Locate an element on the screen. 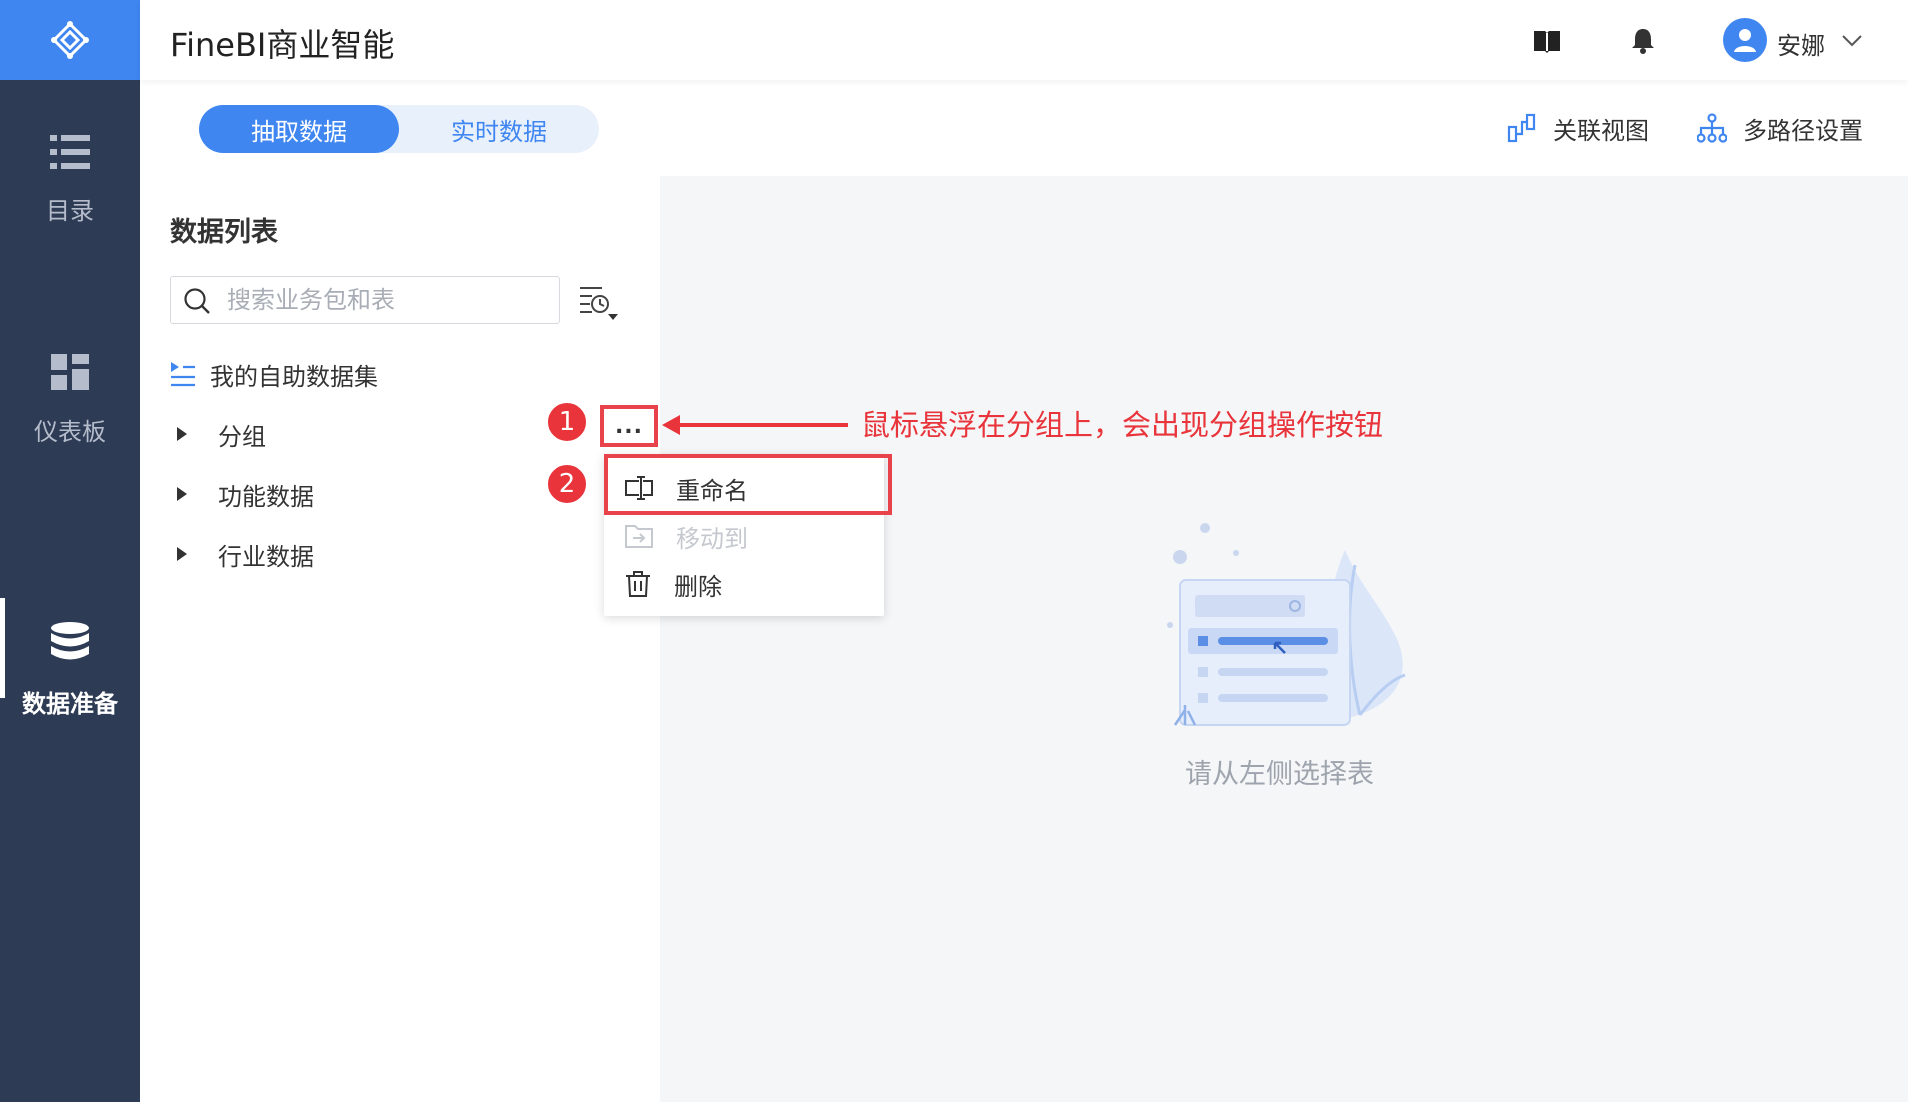  empty-state-text: 请从左侧选择表 is located at coordinates (1279, 774).